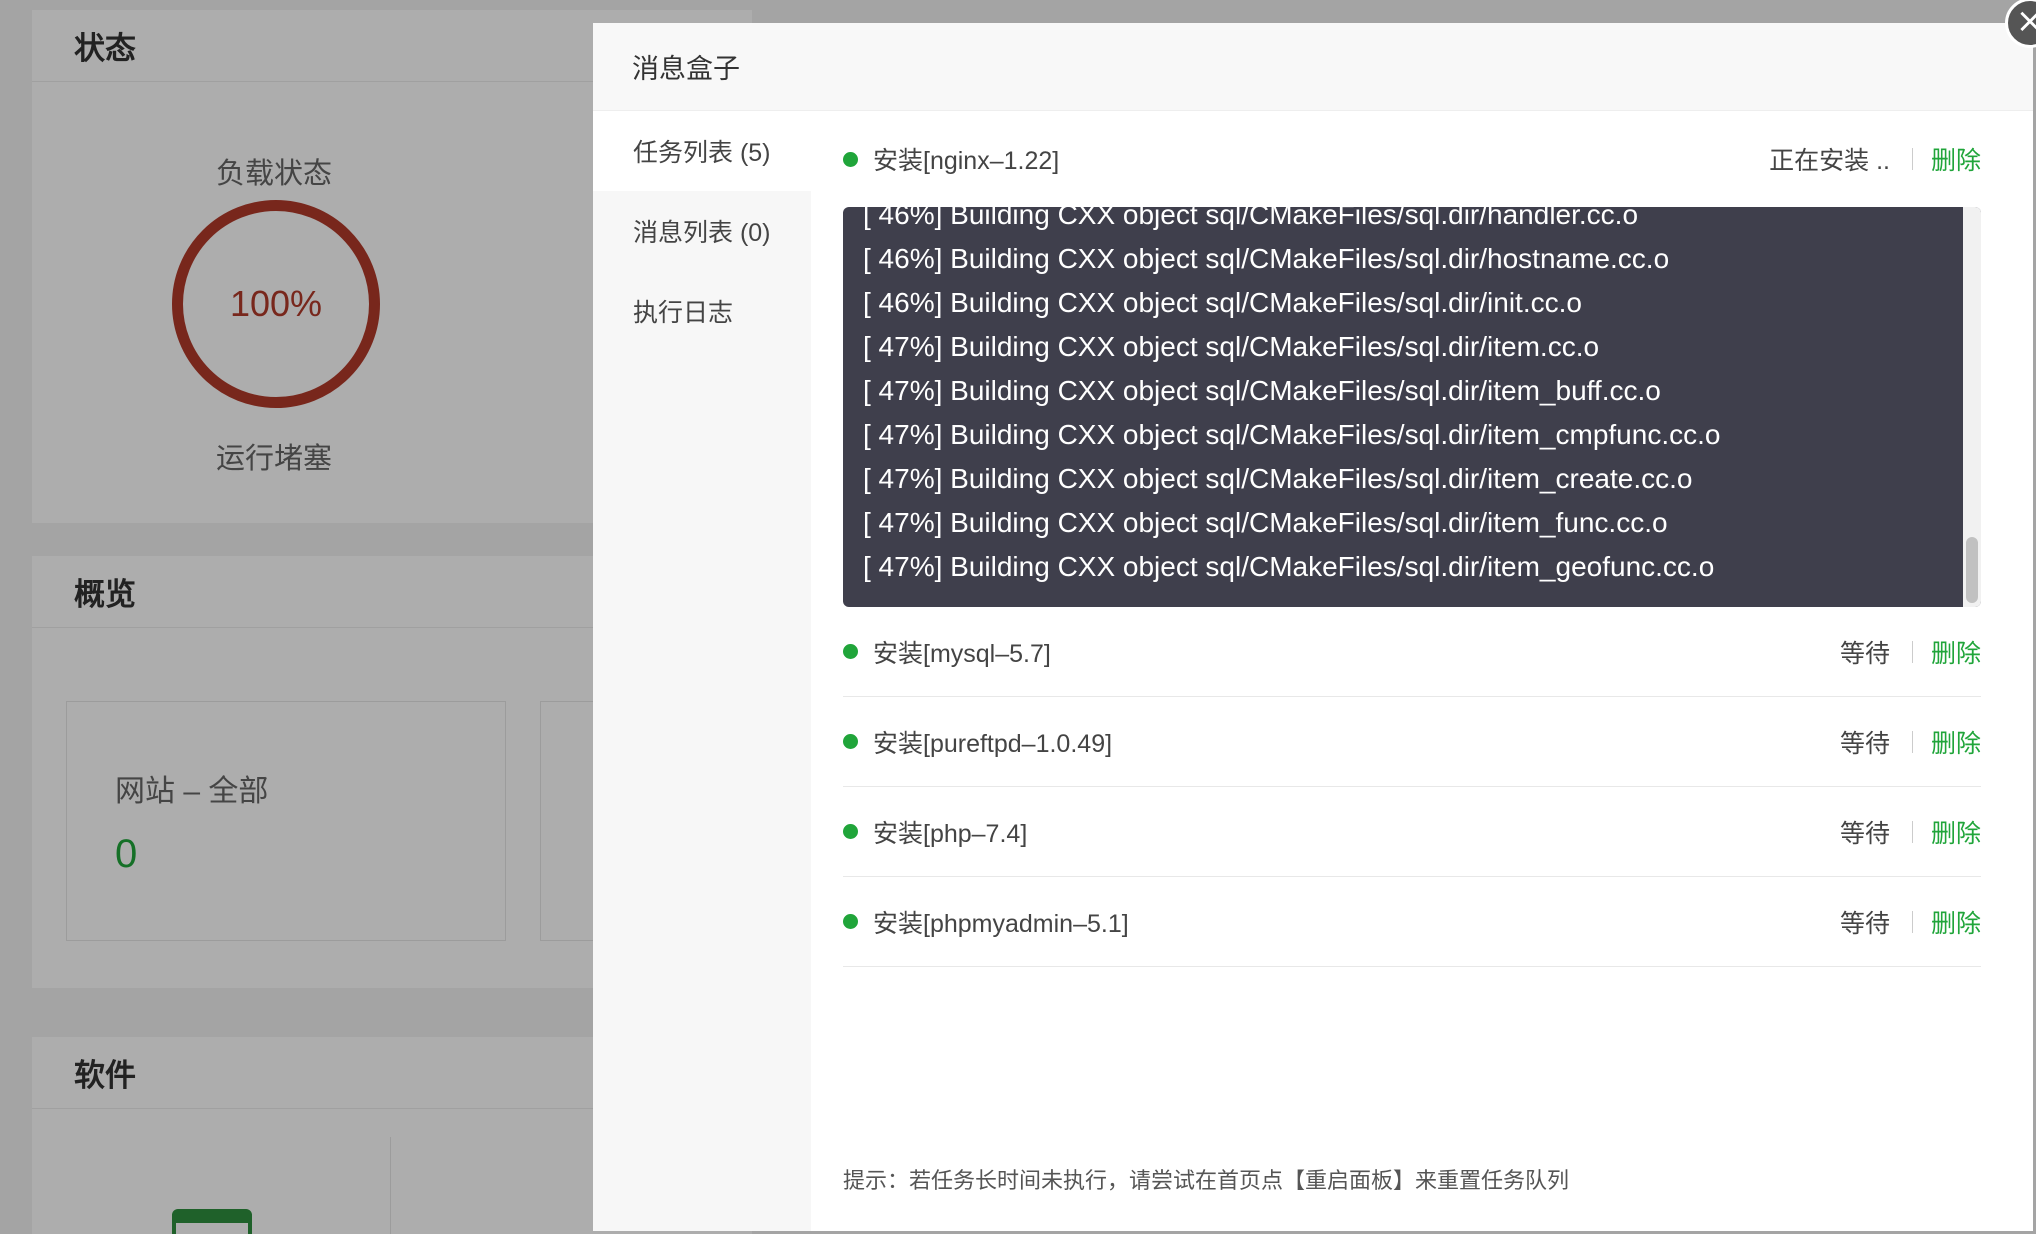  Describe the element at coordinates (966, 161) in the screenshot. I see `task-name: 安装[nginx–1.22]` at that location.